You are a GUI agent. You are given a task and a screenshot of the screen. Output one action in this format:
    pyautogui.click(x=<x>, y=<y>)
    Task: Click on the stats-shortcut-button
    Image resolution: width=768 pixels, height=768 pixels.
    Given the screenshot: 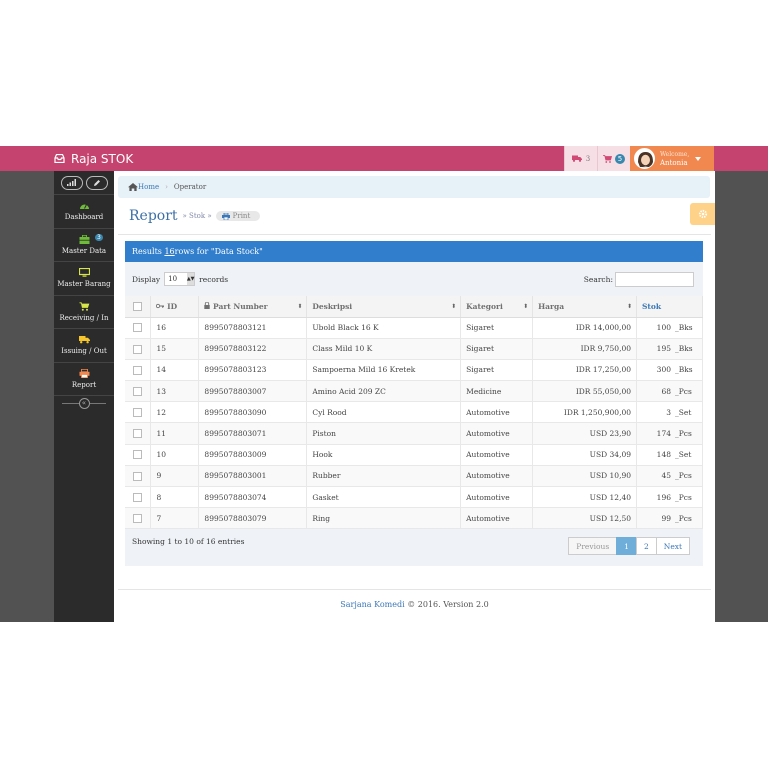 What is the action you would take?
    pyautogui.click(x=71, y=182)
    